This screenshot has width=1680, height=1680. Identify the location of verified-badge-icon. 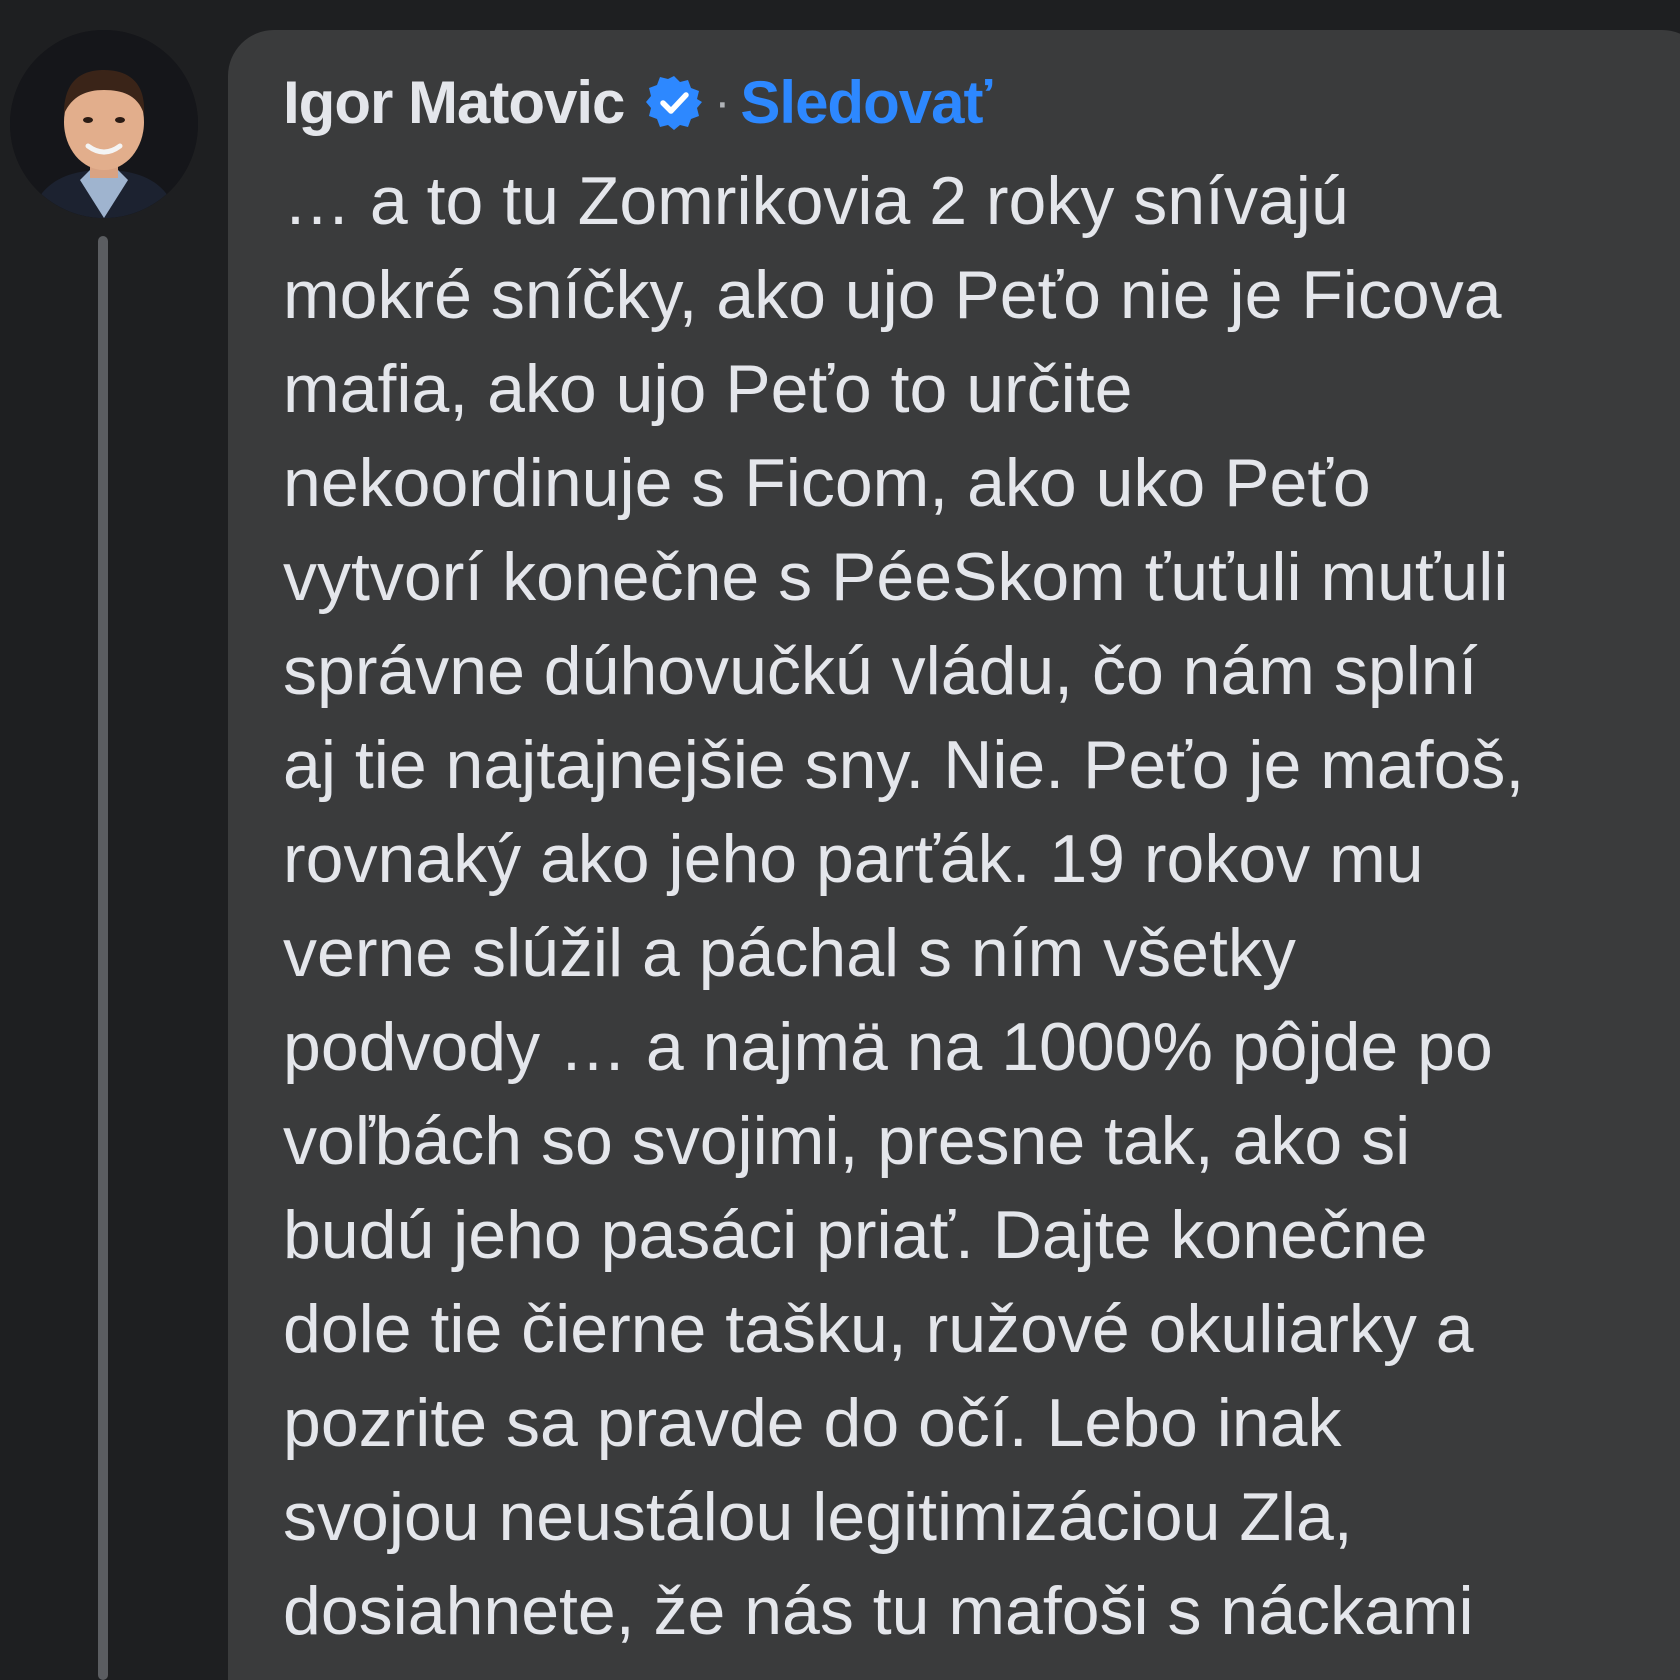
(674, 102).